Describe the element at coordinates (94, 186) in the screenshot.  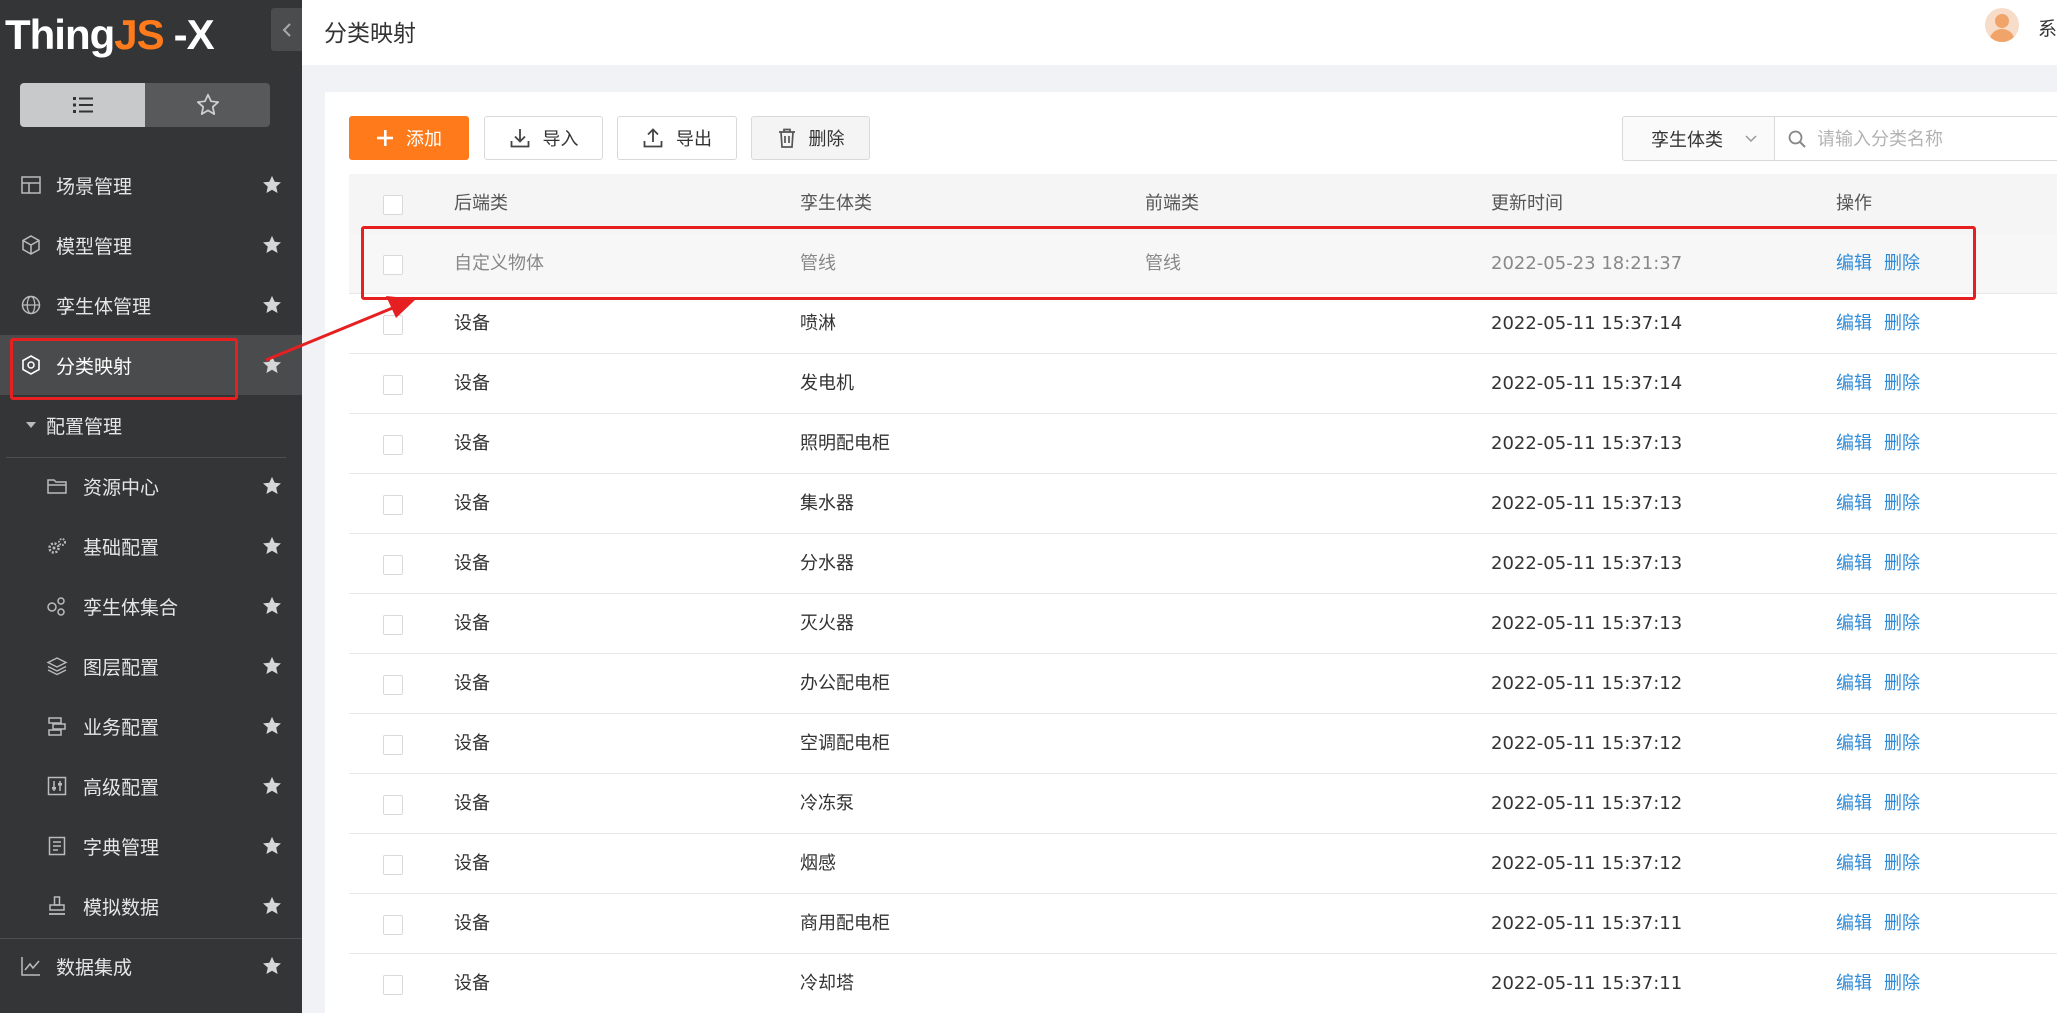
I see `sidebar-item-label: 场景管理` at that location.